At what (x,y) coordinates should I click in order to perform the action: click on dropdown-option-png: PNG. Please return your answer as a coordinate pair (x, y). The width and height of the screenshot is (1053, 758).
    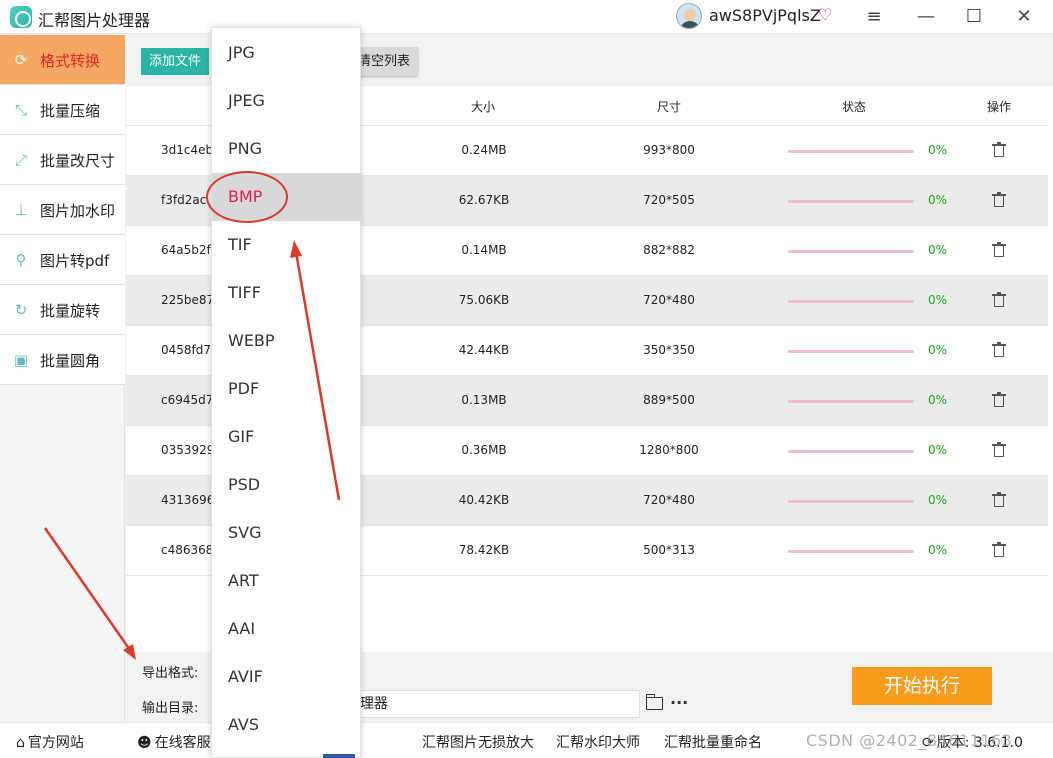
    Looking at the image, I should click on (287, 149).